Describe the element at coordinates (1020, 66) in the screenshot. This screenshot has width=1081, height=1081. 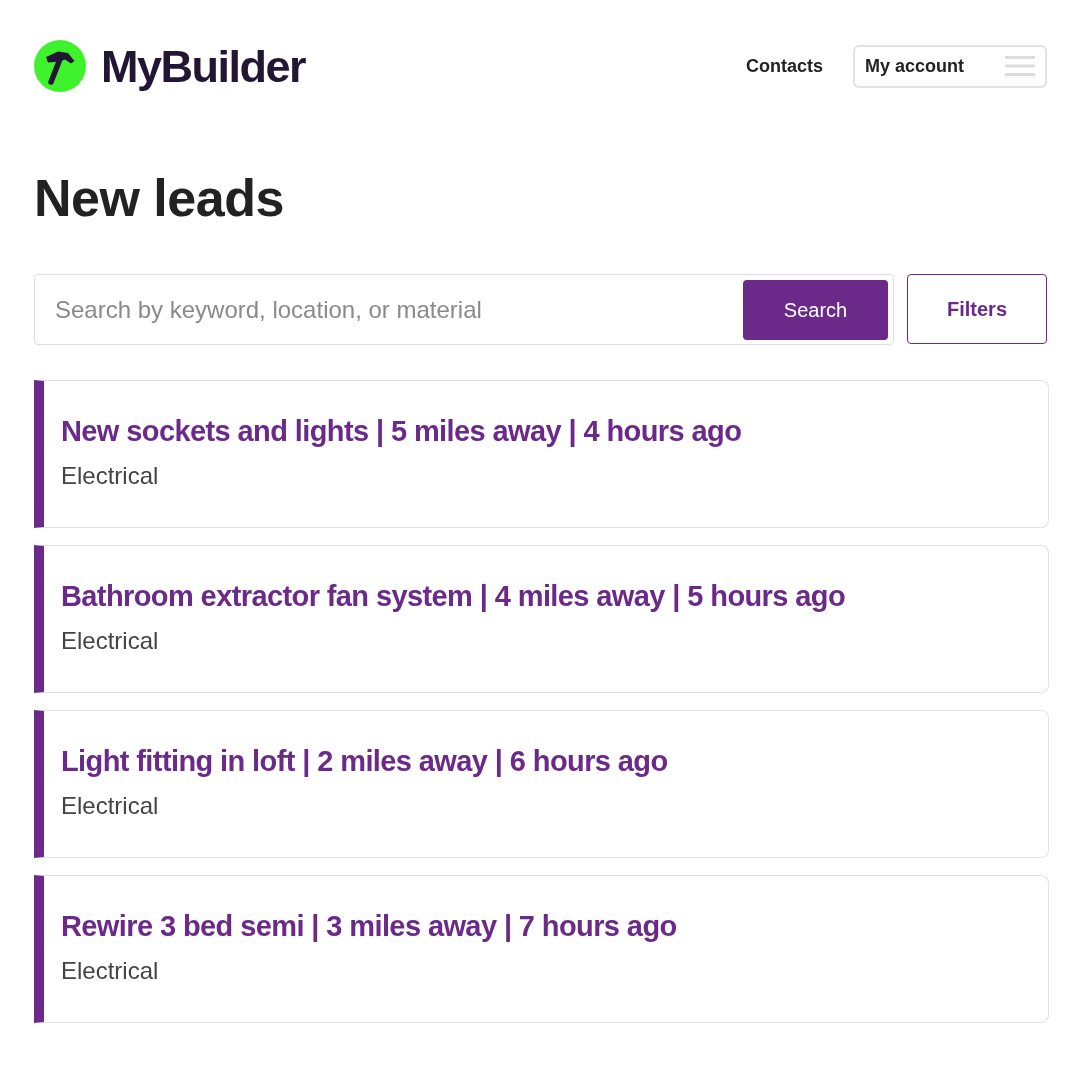
I see `menu-icon` at that location.